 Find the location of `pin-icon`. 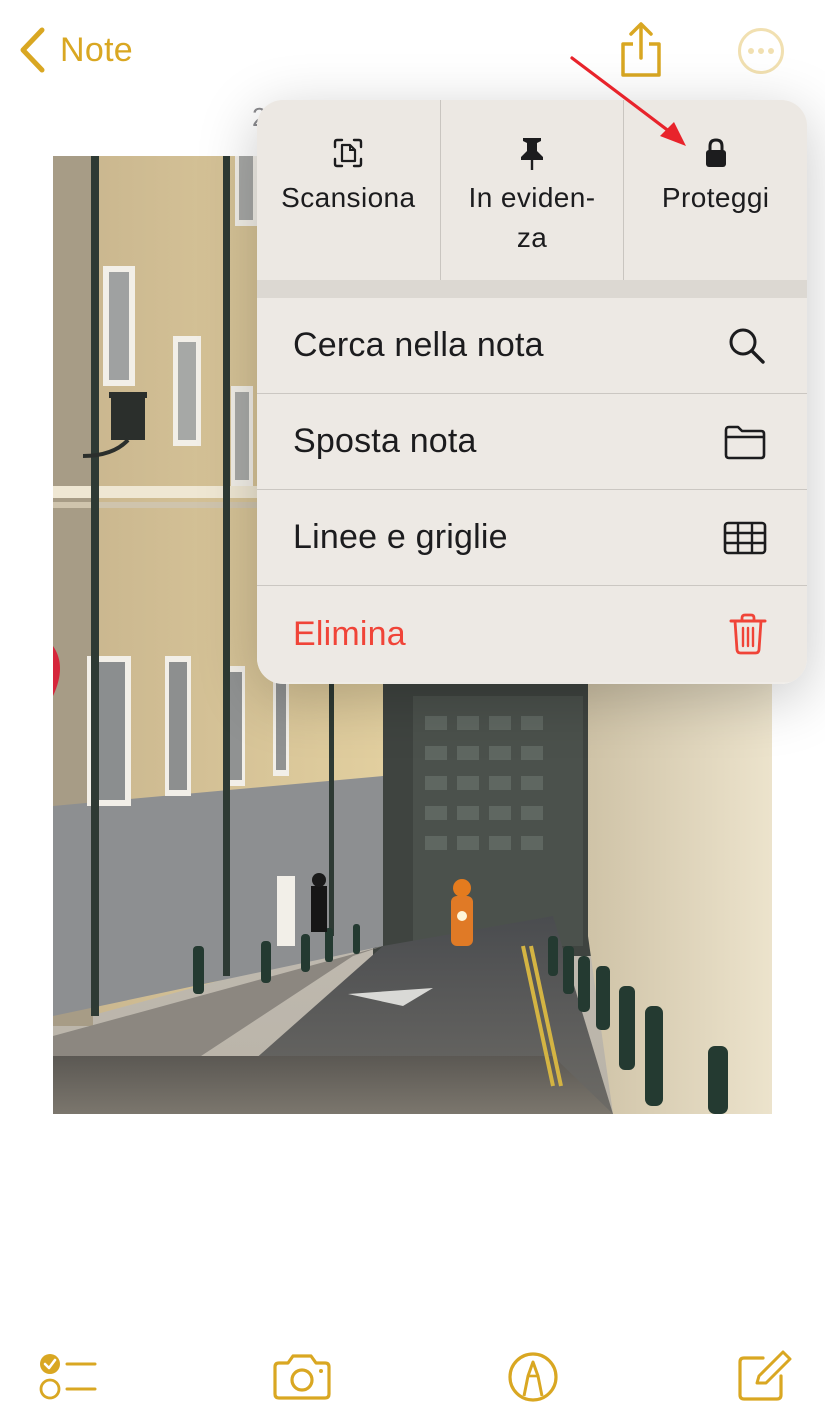

pin-icon is located at coordinates (532, 153).